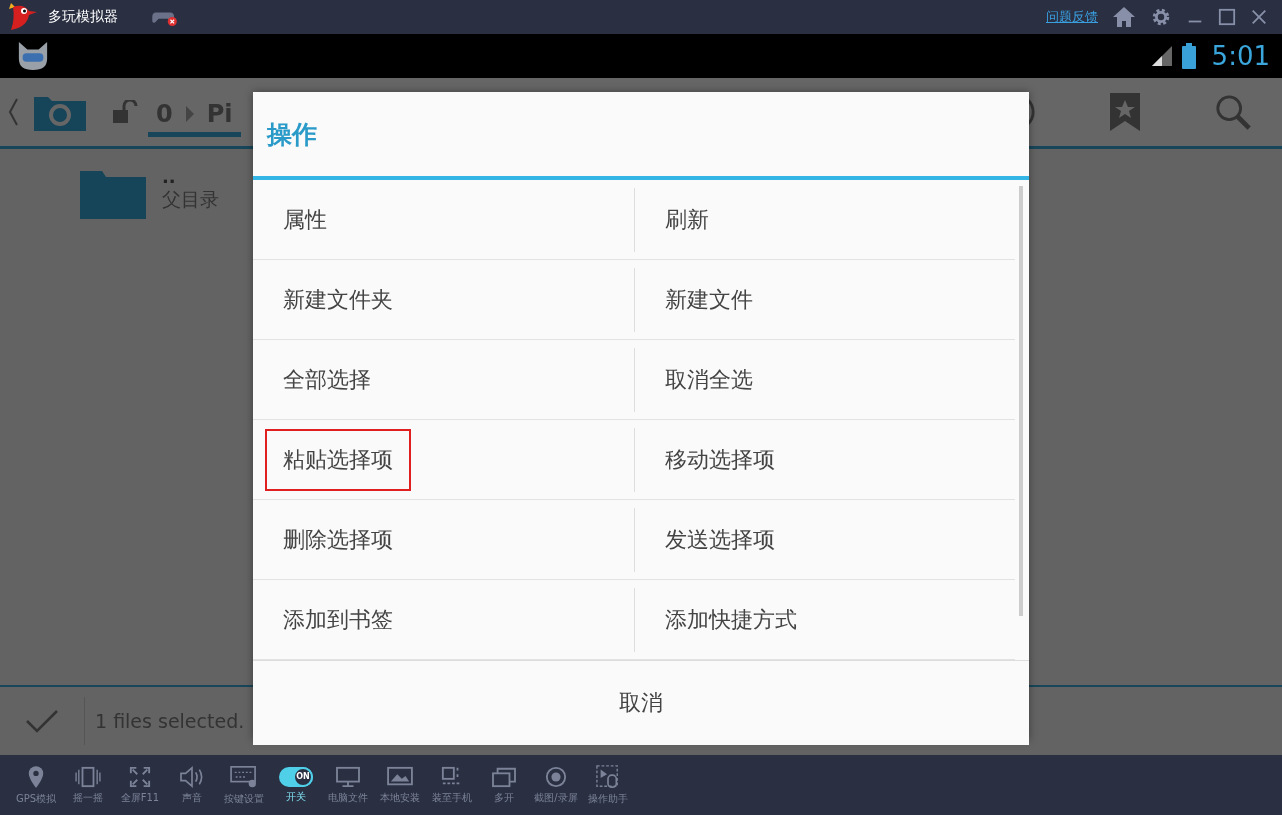  Describe the element at coordinates (36, 798) in the screenshot. I see `toolbar-label: GPS模拟` at that location.